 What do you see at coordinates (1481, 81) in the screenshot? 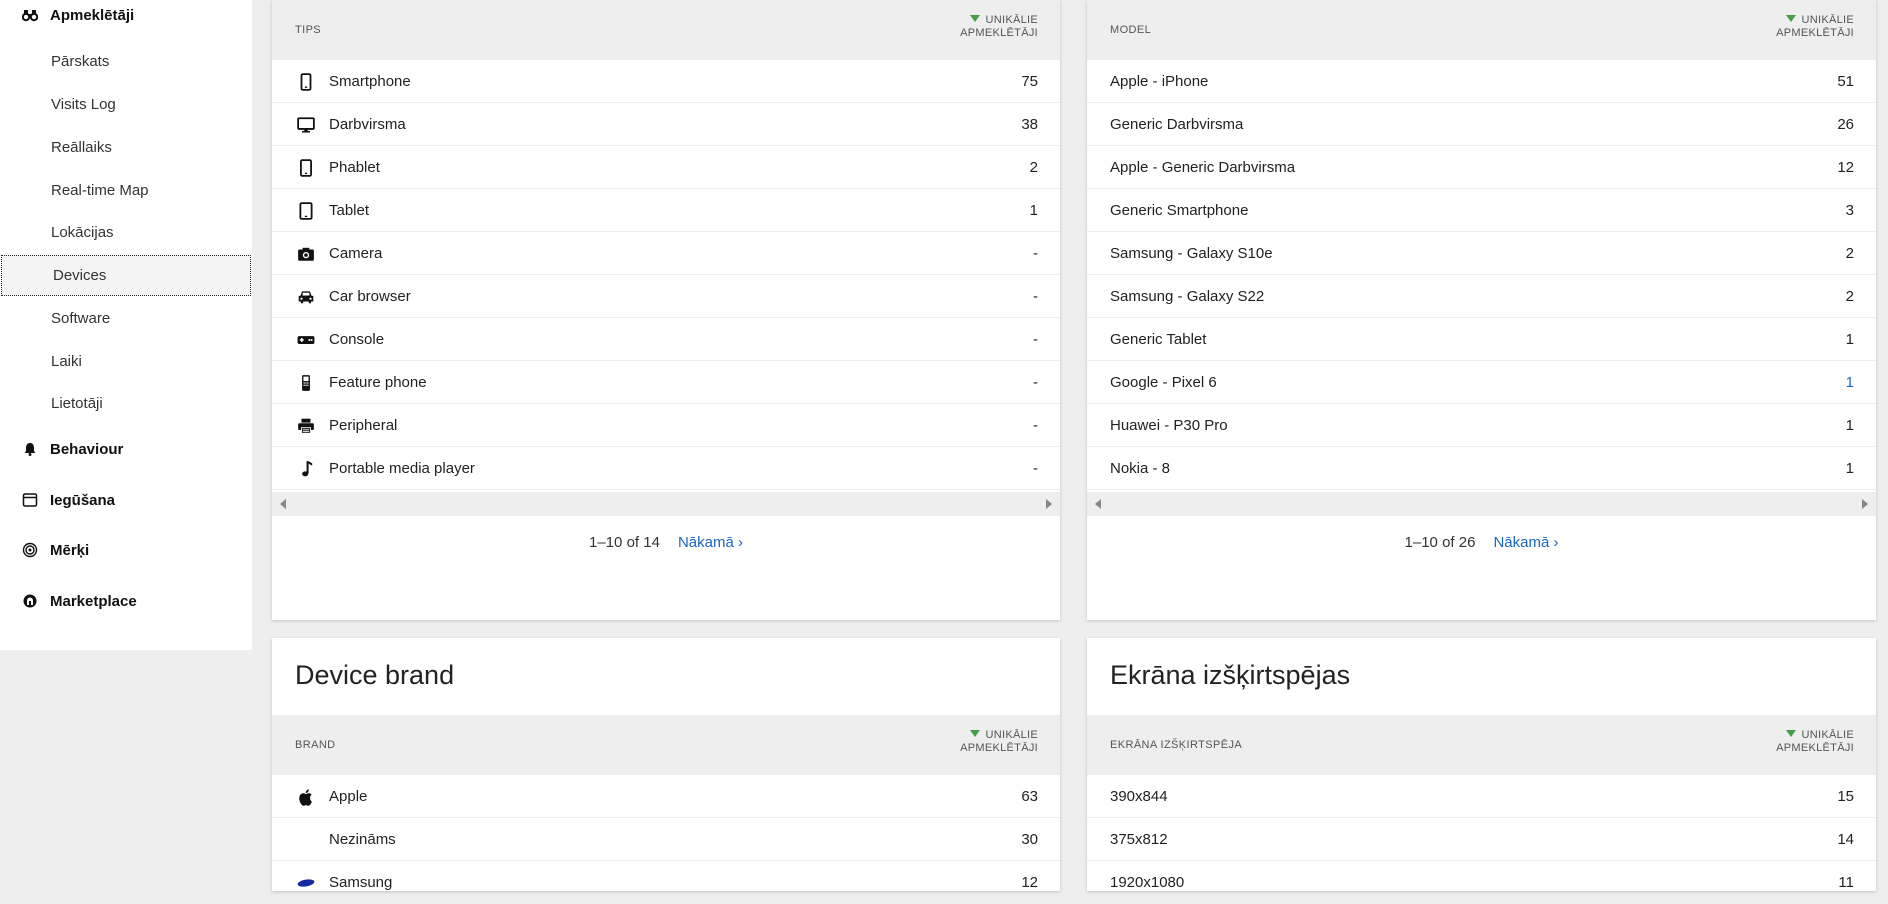
I see `table-row: Apple - iPhone 51` at bounding box center [1481, 81].